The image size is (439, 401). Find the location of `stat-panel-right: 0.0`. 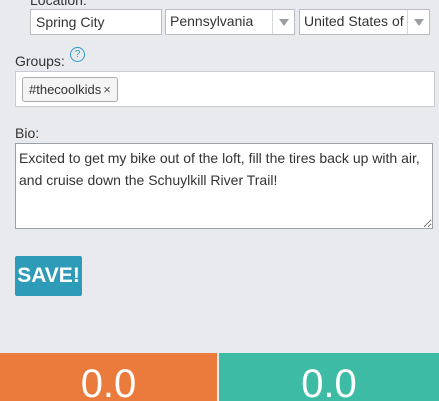

stat-panel-right: 0.0 is located at coordinates (329, 377).